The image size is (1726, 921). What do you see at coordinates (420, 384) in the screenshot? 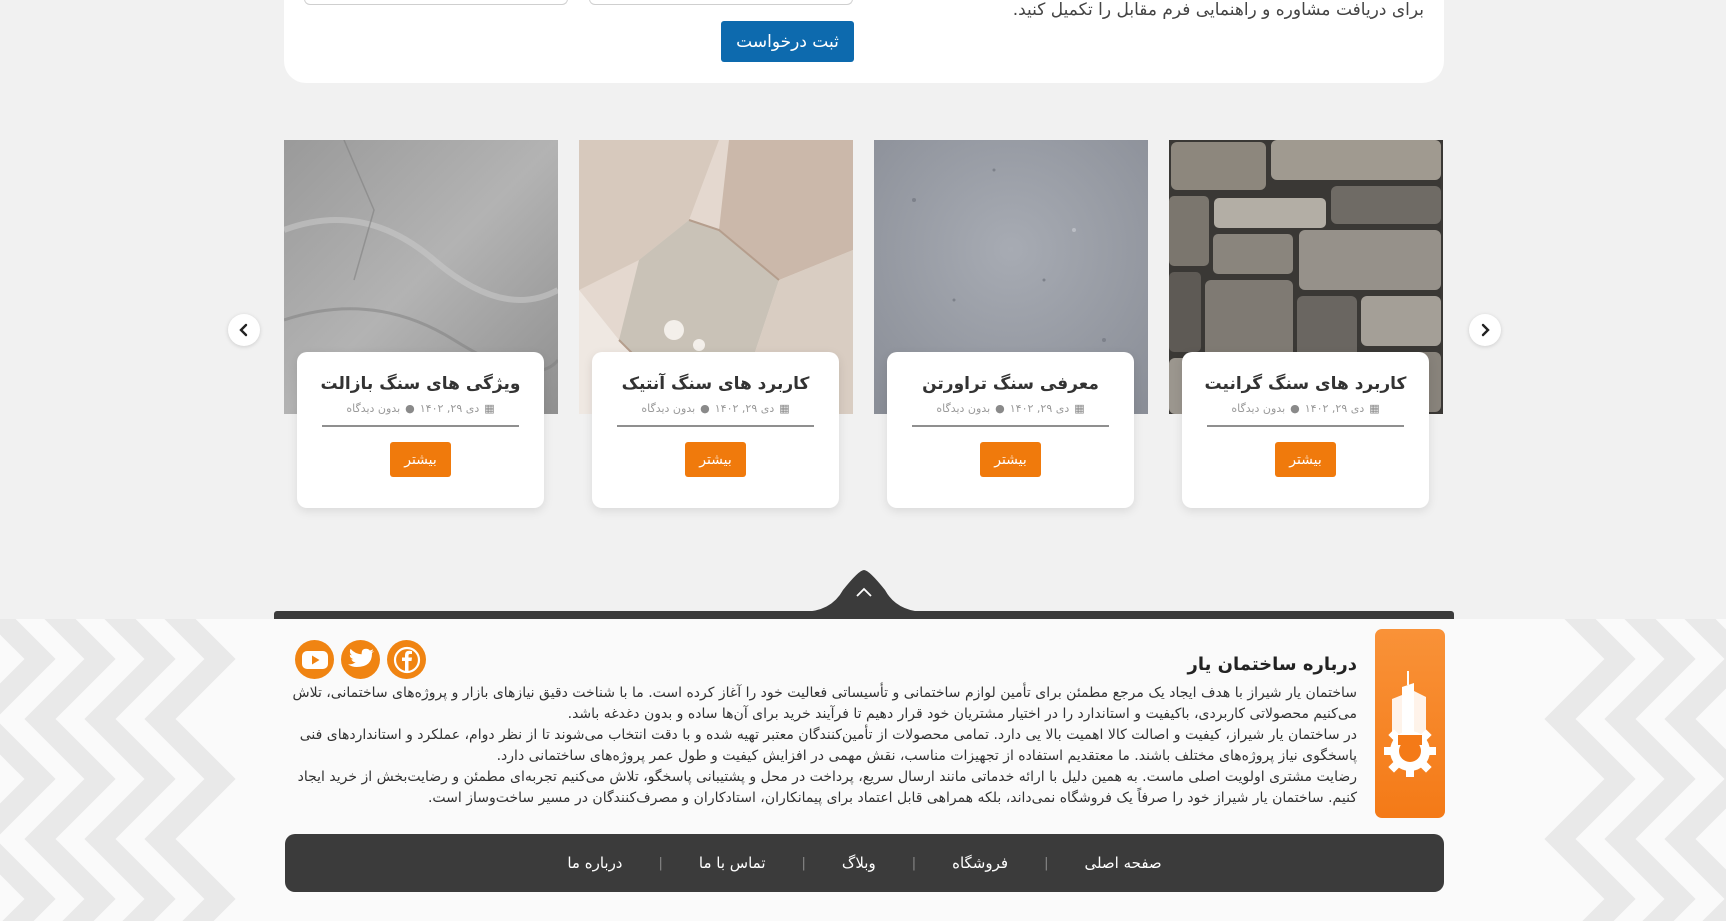
I see `post-title: ویژگی های سنگ بازالت` at bounding box center [420, 384].